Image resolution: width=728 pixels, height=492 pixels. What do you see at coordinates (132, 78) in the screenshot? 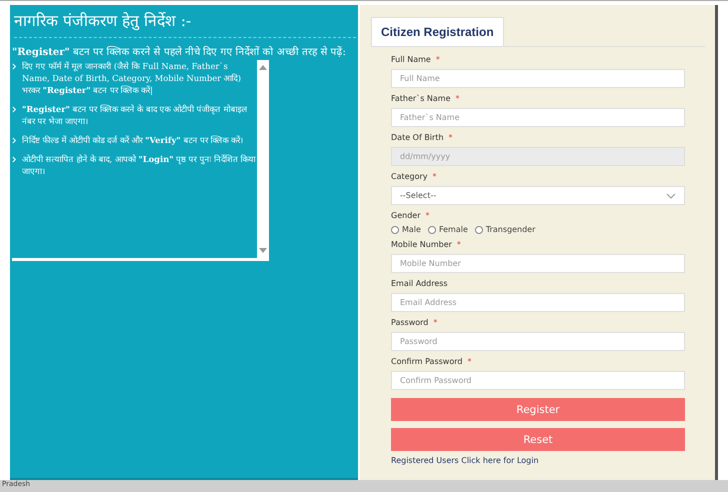
I see `instruction-text: दिए गए फॉर्म में मूल जानकारी (जैसे कि Full Name, Father`s Name, Date of Birth, Category, Mobile Number आदि) भरकर "Register" बटन पर क्लिक करें|` at bounding box center [132, 78].